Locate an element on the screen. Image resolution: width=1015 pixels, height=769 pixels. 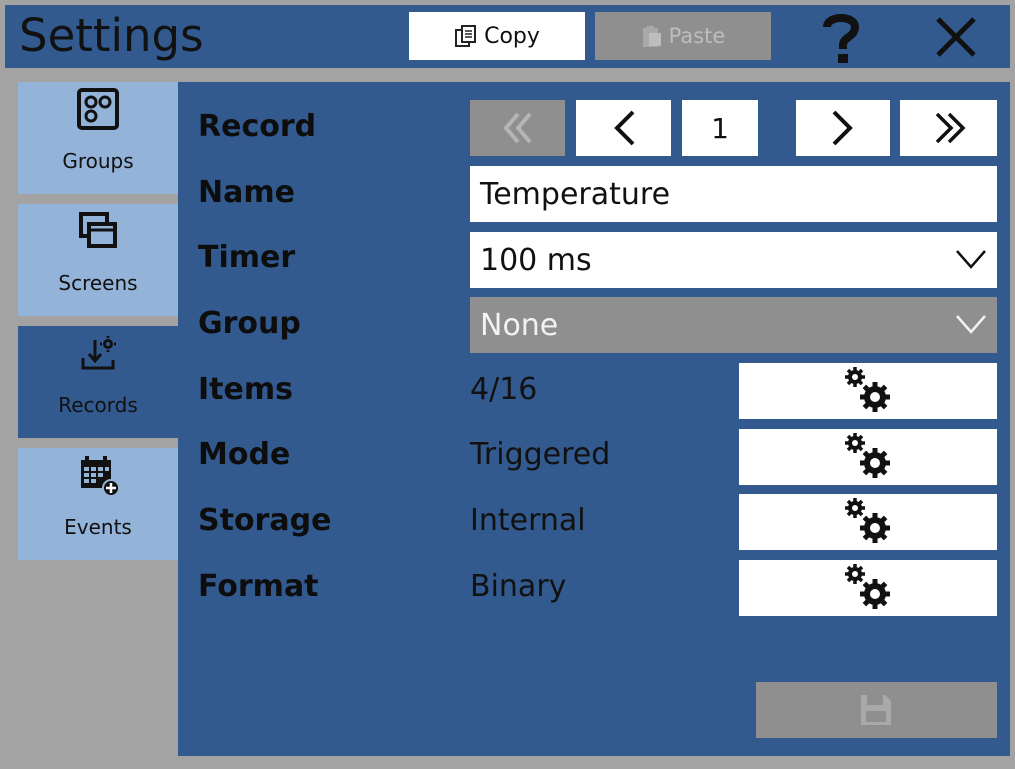
items-value: 4/16 is located at coordinates (504, 389).